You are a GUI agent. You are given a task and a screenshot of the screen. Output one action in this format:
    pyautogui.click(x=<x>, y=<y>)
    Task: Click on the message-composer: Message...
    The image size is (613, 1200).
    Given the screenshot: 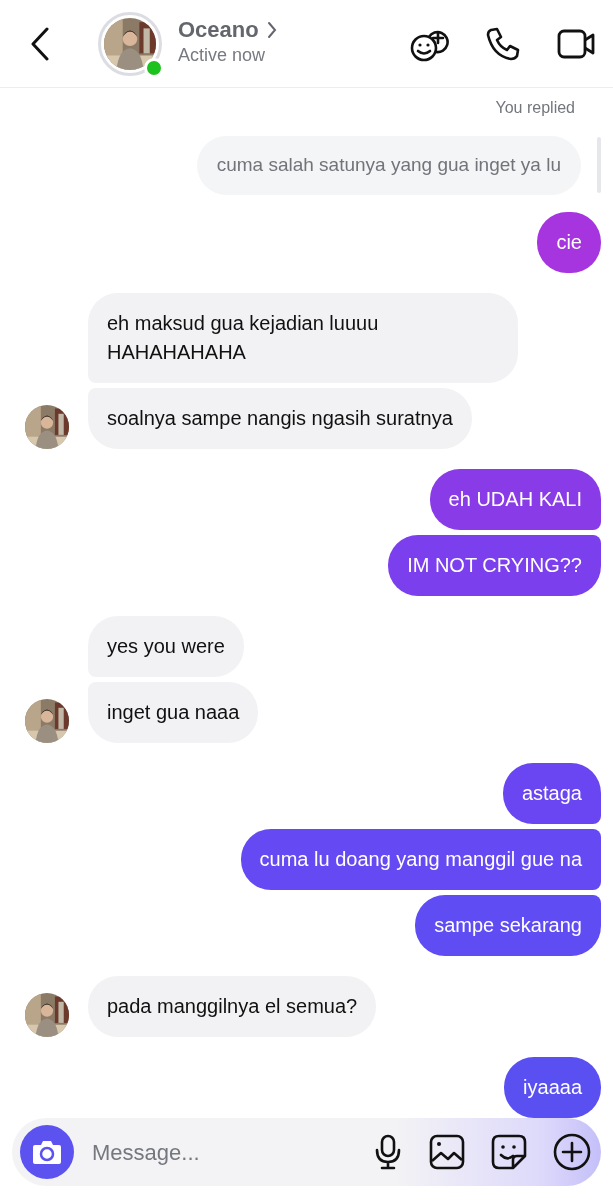 What is the action you would take?
    pyautogui.click(x=306, y=1152)
    